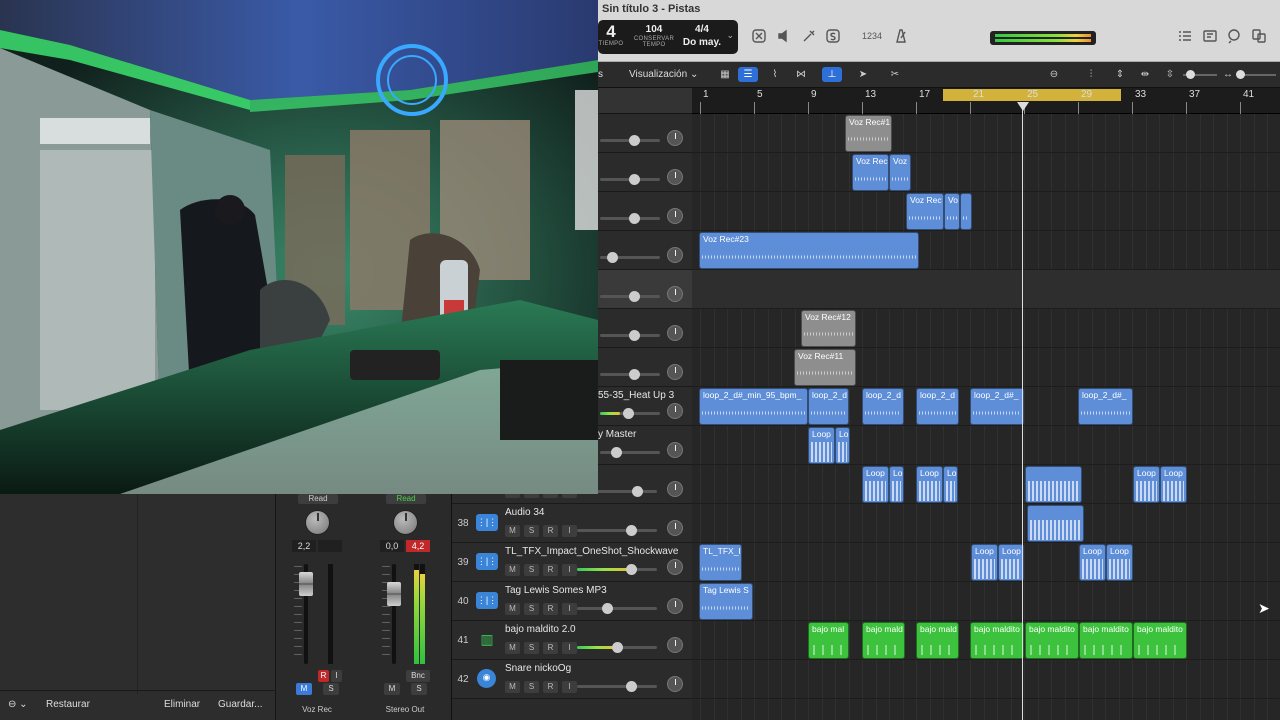 The image size is (1280, 720). I want to click on timeline-ruler: 1 5 9 13 17 21 25 29 33 37 41, so click(986, 101).